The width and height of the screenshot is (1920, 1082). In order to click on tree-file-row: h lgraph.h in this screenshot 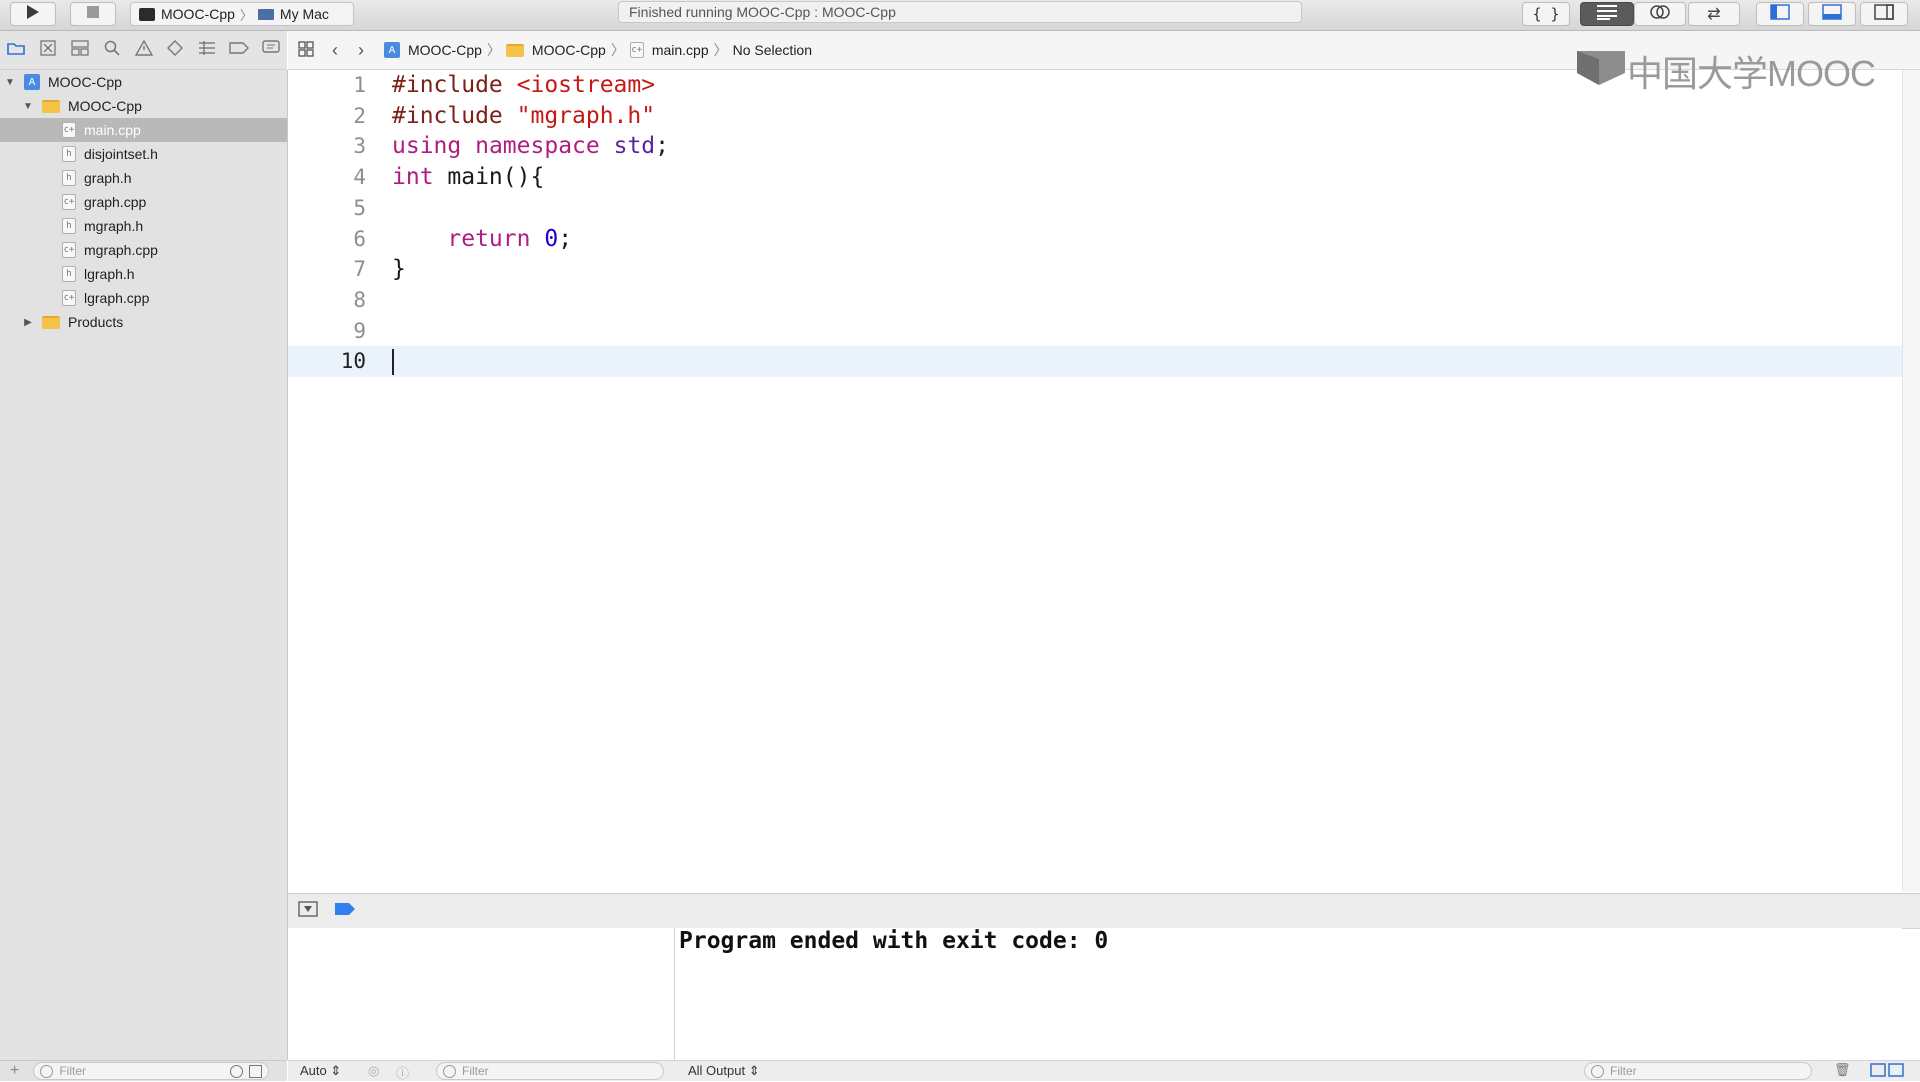, I will do `click(143, 274)`.